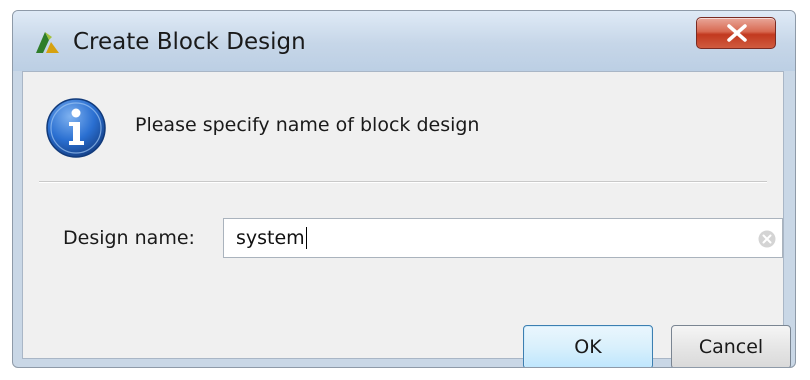  What do you see at coordinates (503, 238) in the screenshot?
I see `design-name-input: system` at bounding box center [503, 238].